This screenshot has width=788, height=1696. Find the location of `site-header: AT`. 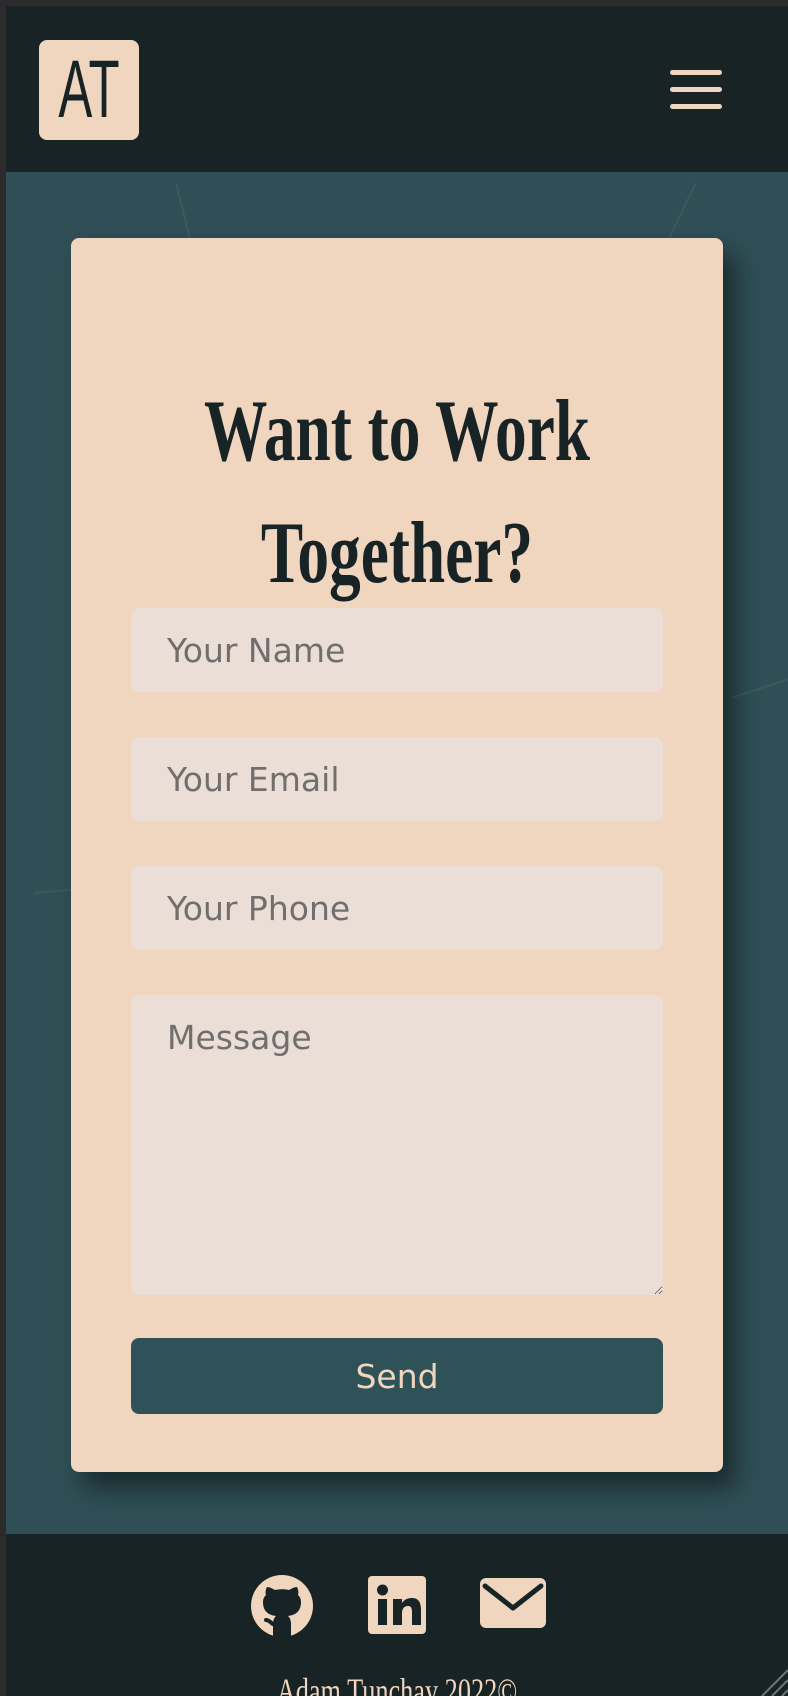

site-header: AT is located at coordinates (397, 89).